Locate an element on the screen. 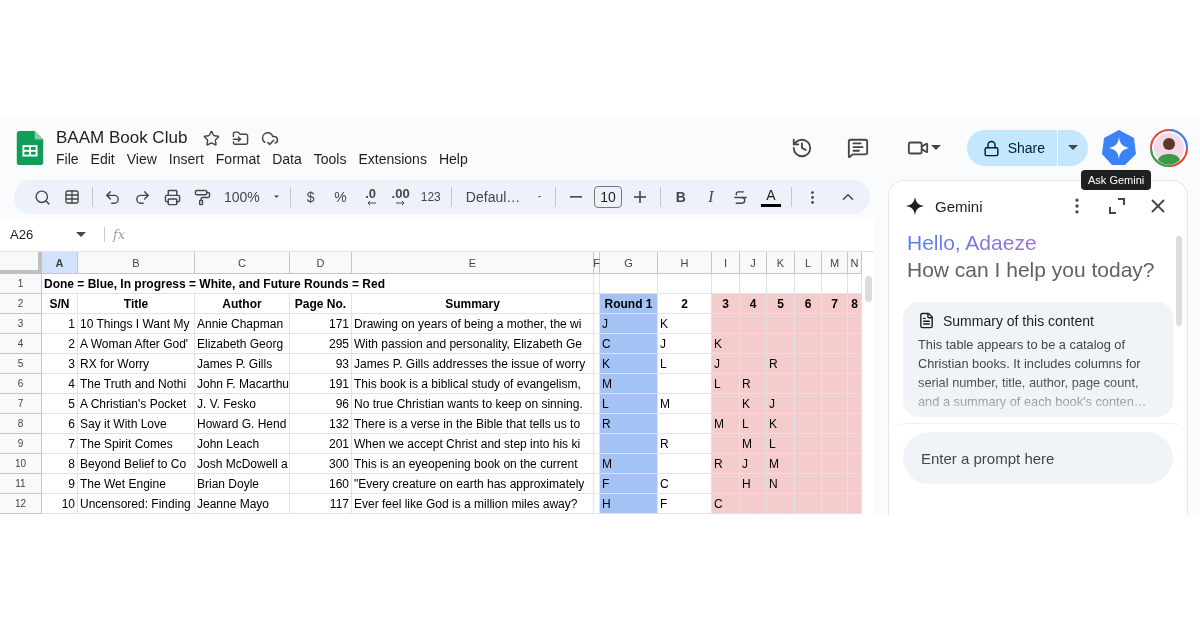  italic-button: I is located at coordinates (710, 197).